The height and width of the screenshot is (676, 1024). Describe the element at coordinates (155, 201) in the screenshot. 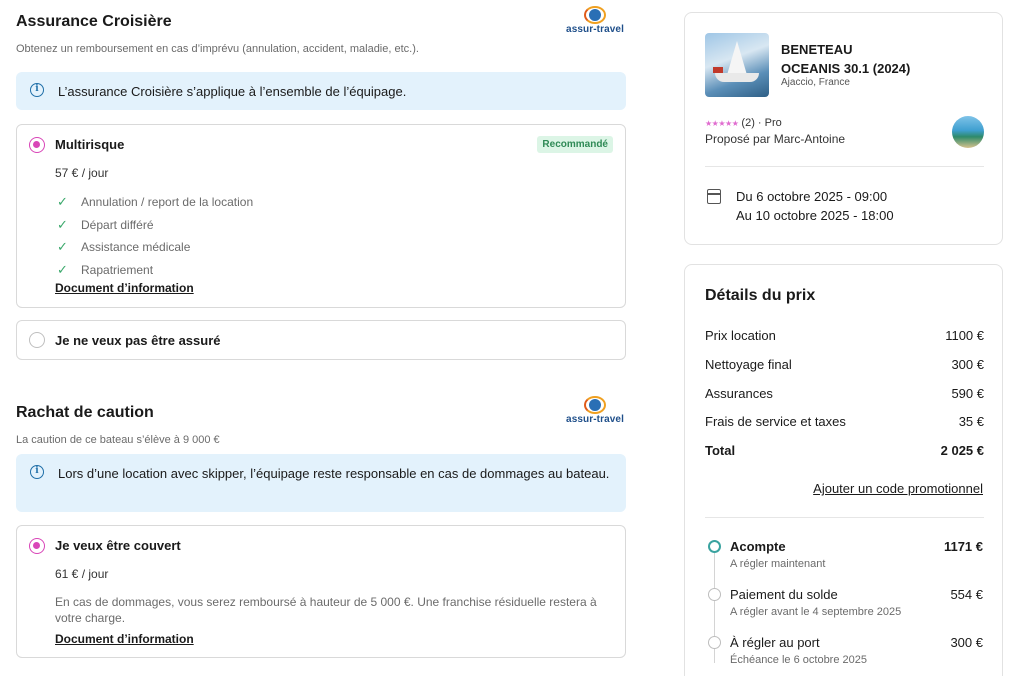

I see `feature-item: ✓ Annulation / report de la location` at that location.